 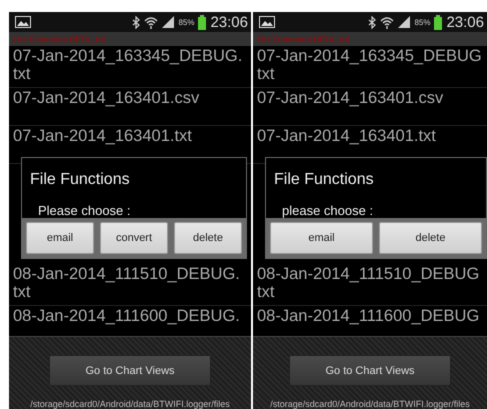 What do you see at coordinates (370, 65) in the screenshot?
I see `file-name: 07-Jan-2014_163345_DEBUG txt` at bounding box center [370, 65].